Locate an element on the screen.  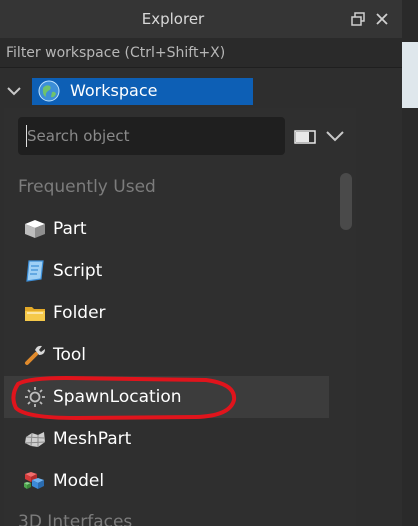
tree-item-workspace: Workspace is located at coordinates (201, 91).